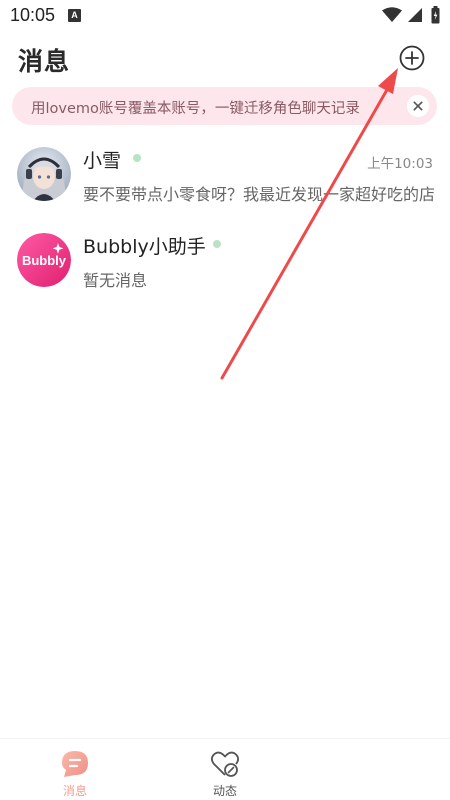 The width and height of the screenshot is (450, 800). I want to click on conversation-preview: 要不要带点小零食呀？我最近发现一家超好吃的店, so click(259, 194).